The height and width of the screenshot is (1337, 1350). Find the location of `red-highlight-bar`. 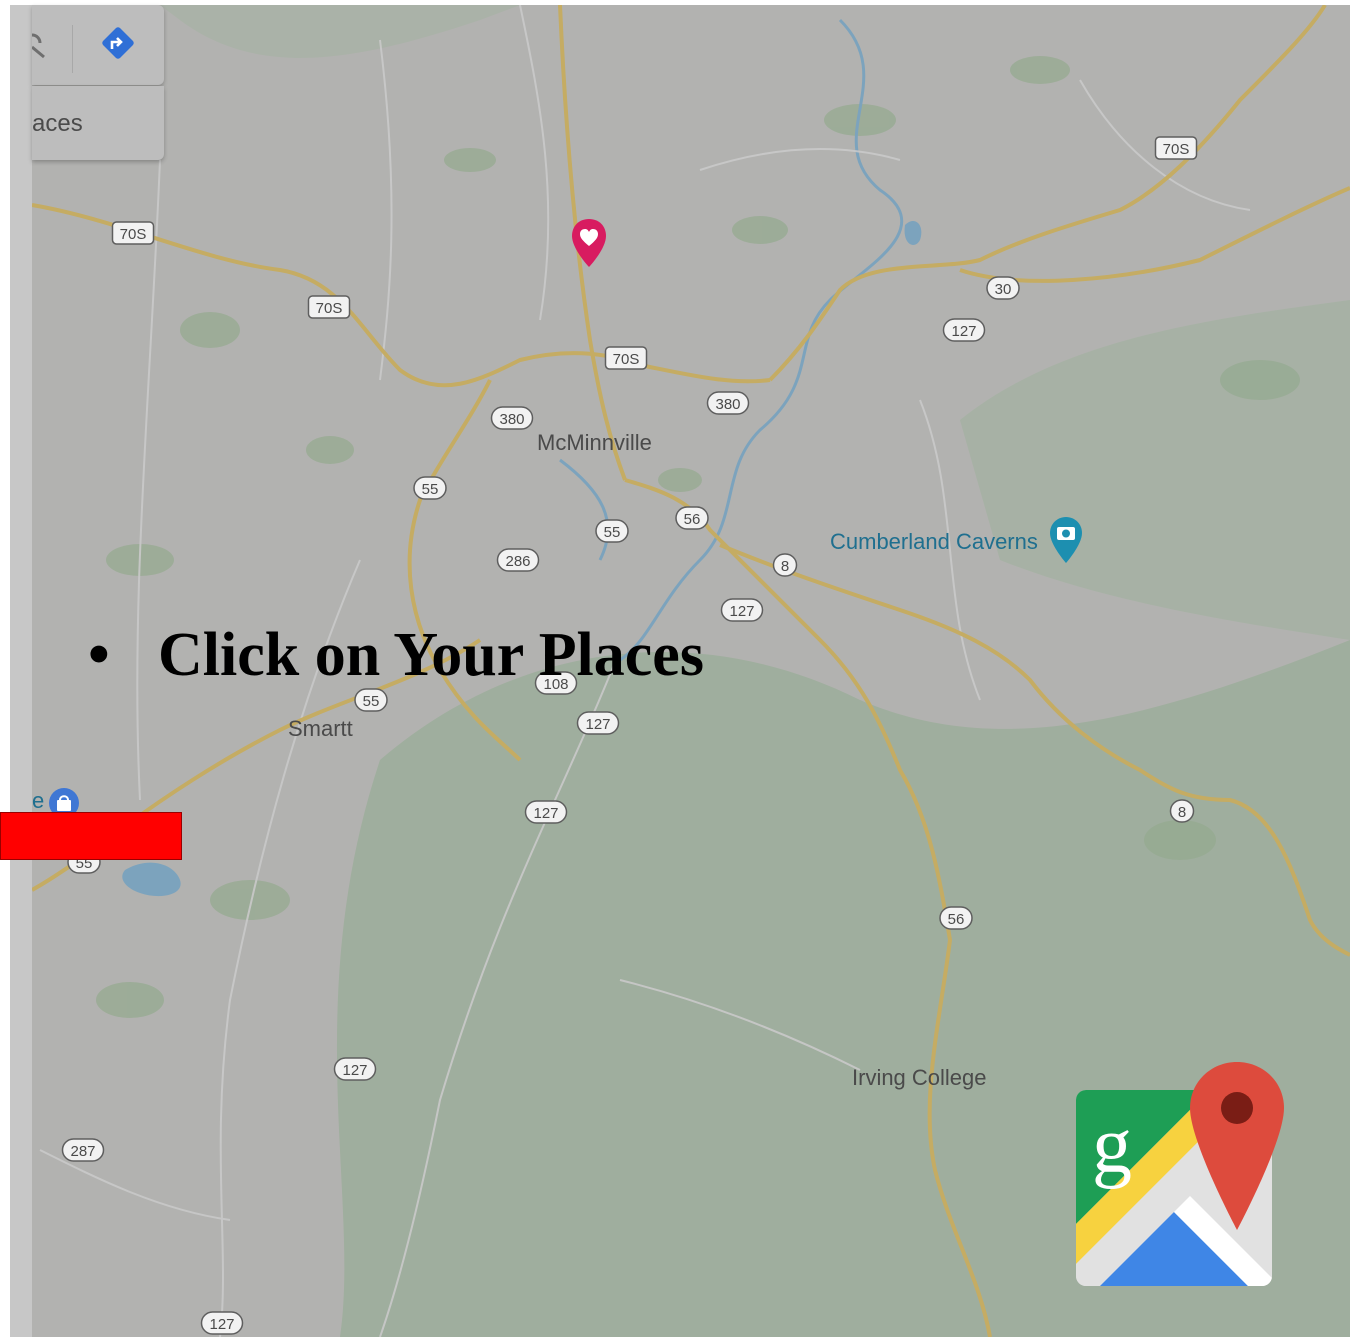

red-highlight-bar is located at coordinates (91, 836).